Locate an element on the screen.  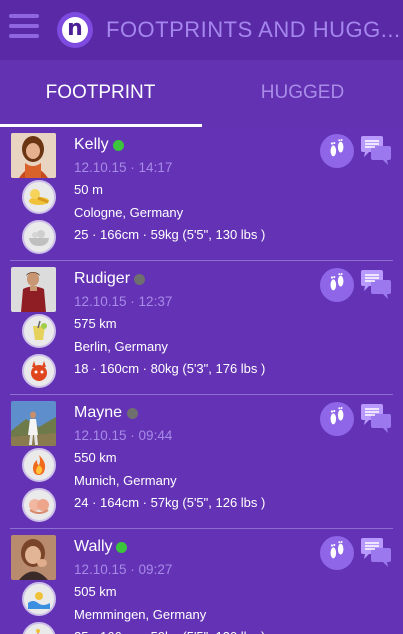
location-text: Munich, Germany is located at coordinates (125, 480).